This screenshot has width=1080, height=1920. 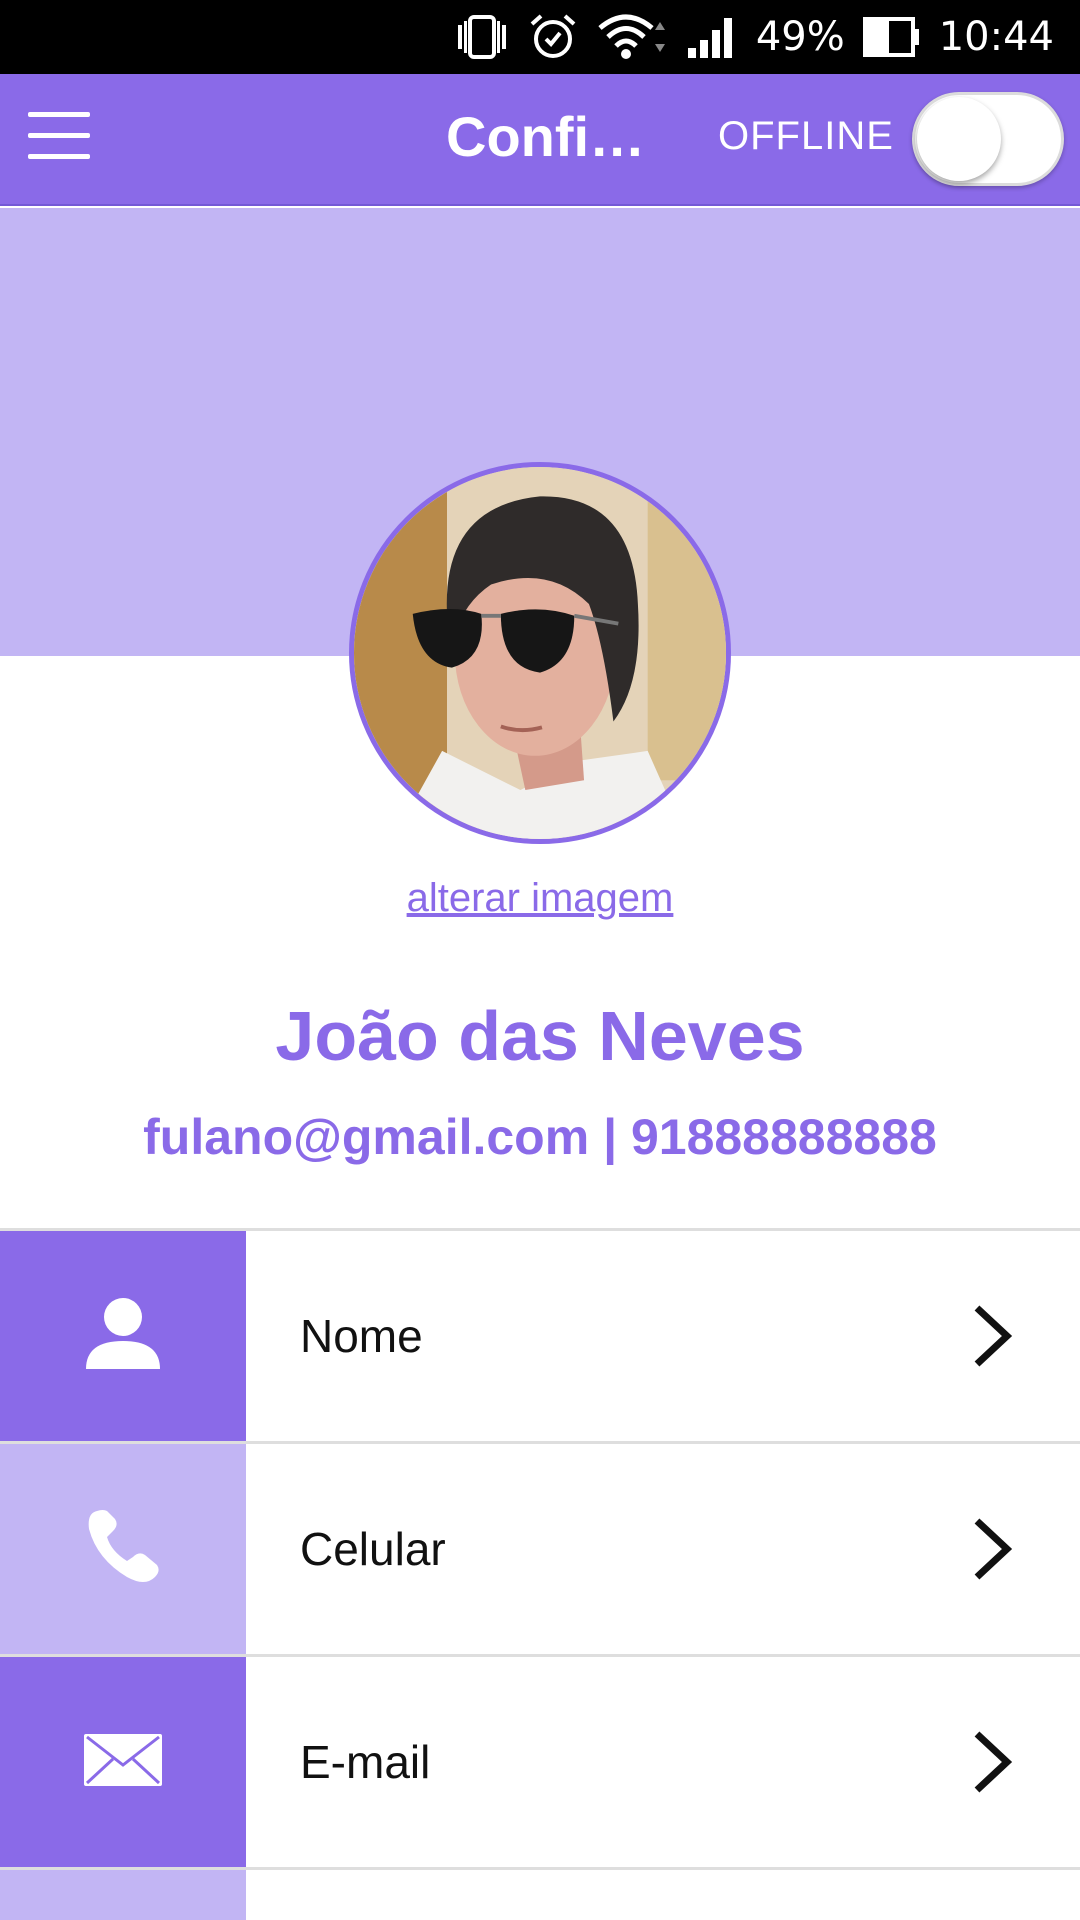 What do you see at coordinates (540, 1895) in the screenshot?
I see `settings-row-partial` at bounding box center [540, 1895].